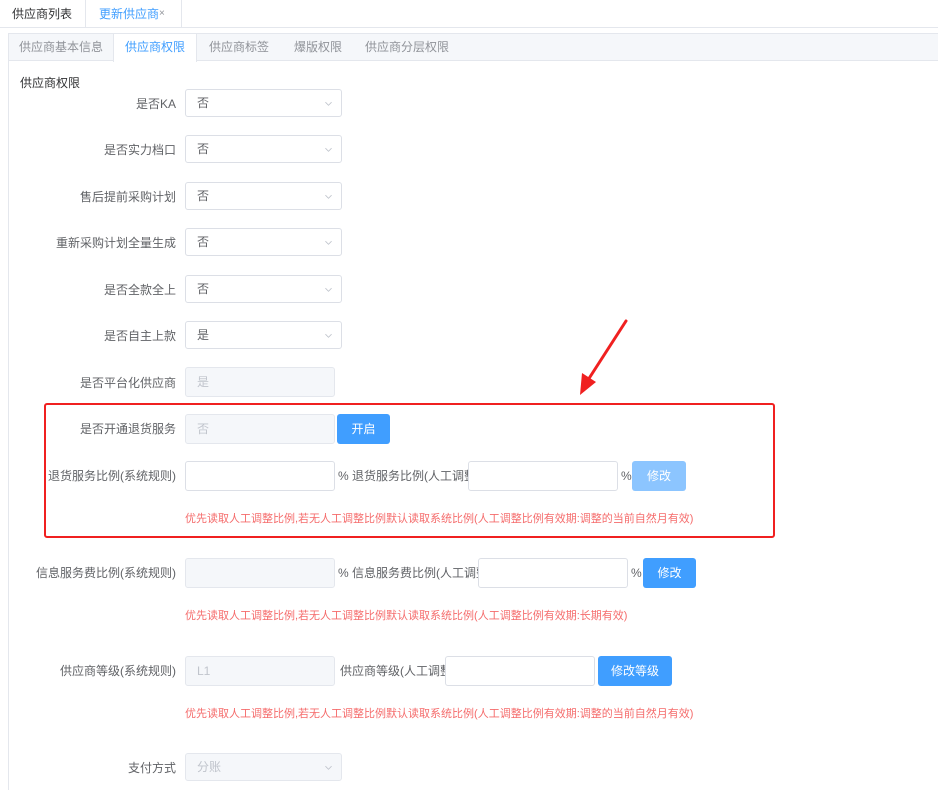  Describe the element at coordinates (669, 573) in the screenshot. I see `modify-info-fee-ratio-button: 修改` at that location.